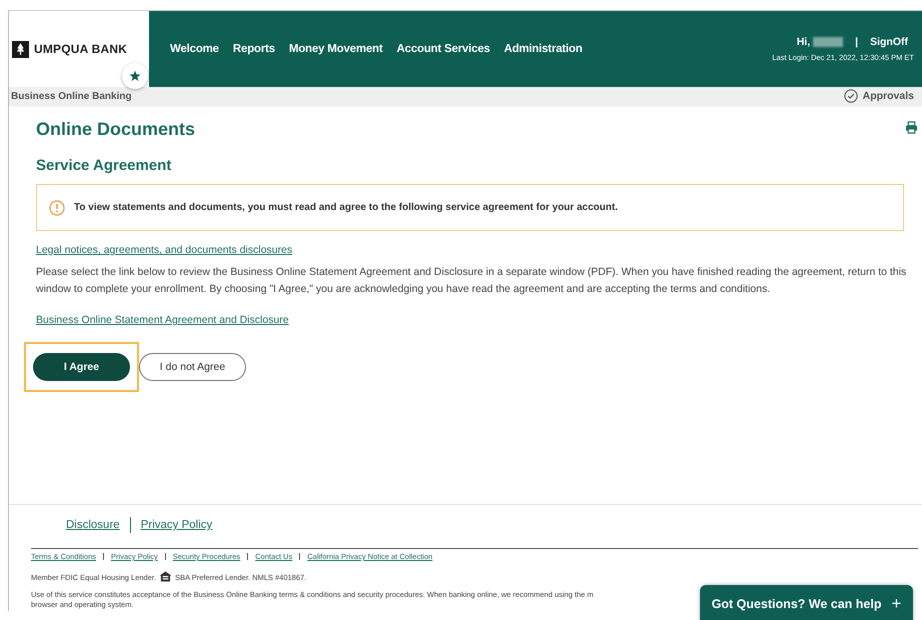 The width and height of the screenshot is (922, 620). Describe the element at coordinates (165, 576) in the screenshot. I see `equal-housing-icon` at that location.